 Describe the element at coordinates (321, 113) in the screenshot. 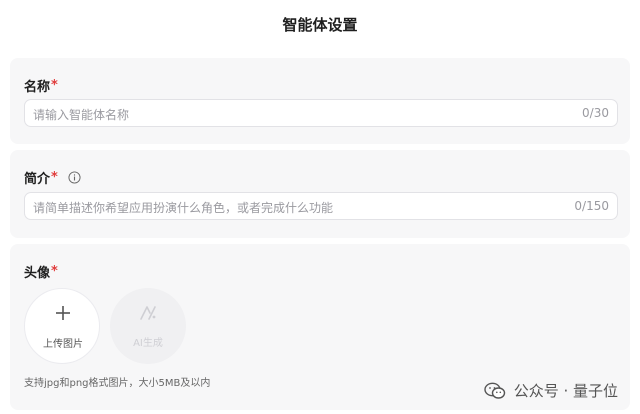

I see `name-input: 请输入智能体名称 0/30` at that location.